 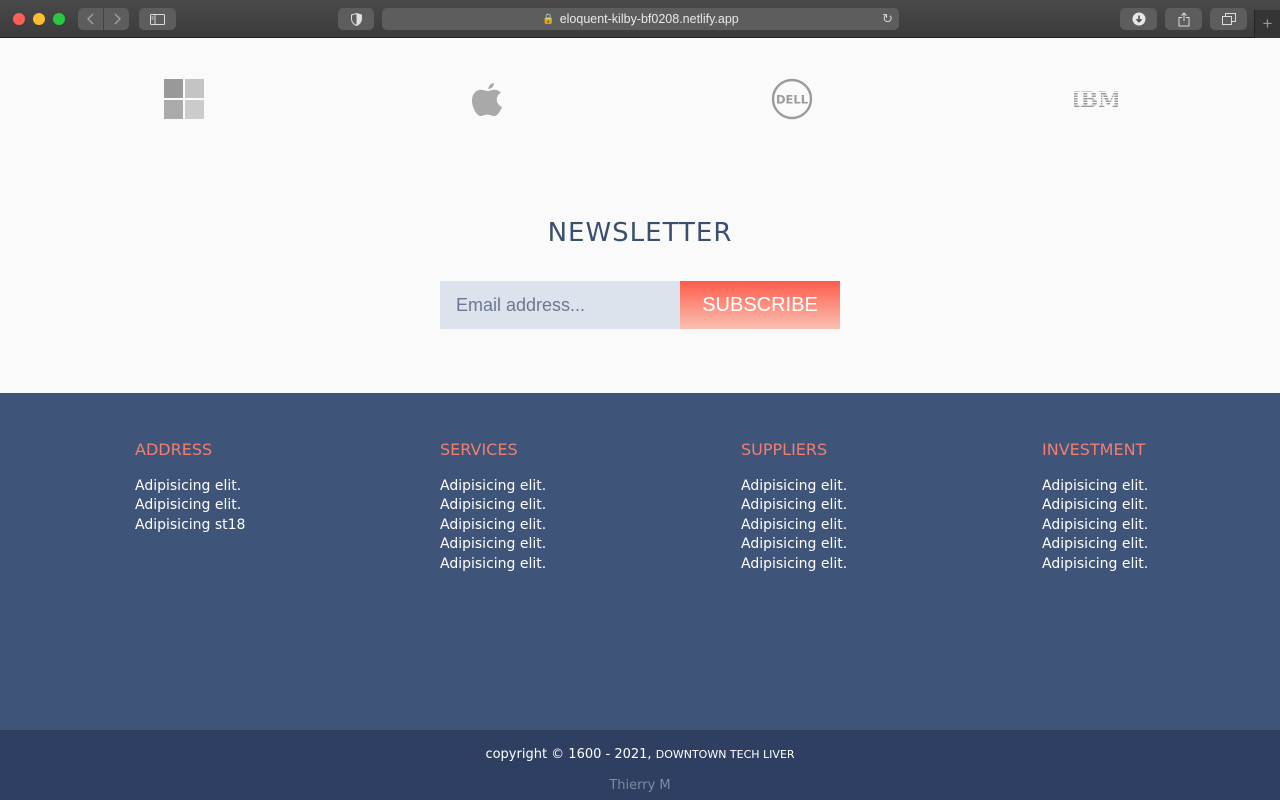 What do you see at coordinates (548, 19) in the screenshot?
I see `lock-icon: 🔒` at bounding box center [548, 19].